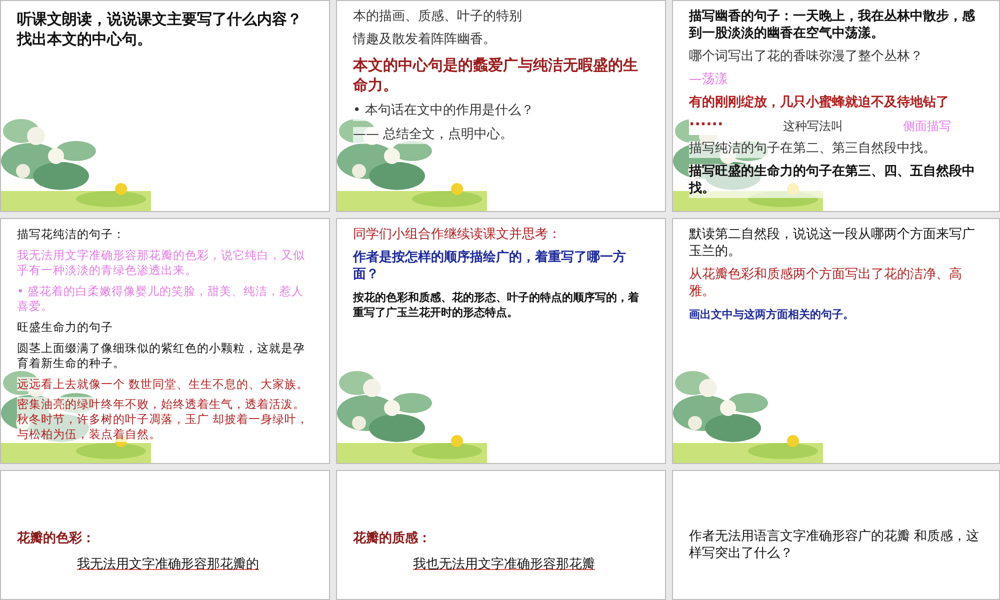  What do you see at coordinates (836, 341) in the screenshot?
I see `slide-thumbnail: 默读第二自然段，说说这一段从哪两个方面来写广玉兰的。 从花瓣色彩和质感两个方面写出了花的洁净、高雅。 画出文中与这两方面相关的句子。` at bounding box center [836, 341].